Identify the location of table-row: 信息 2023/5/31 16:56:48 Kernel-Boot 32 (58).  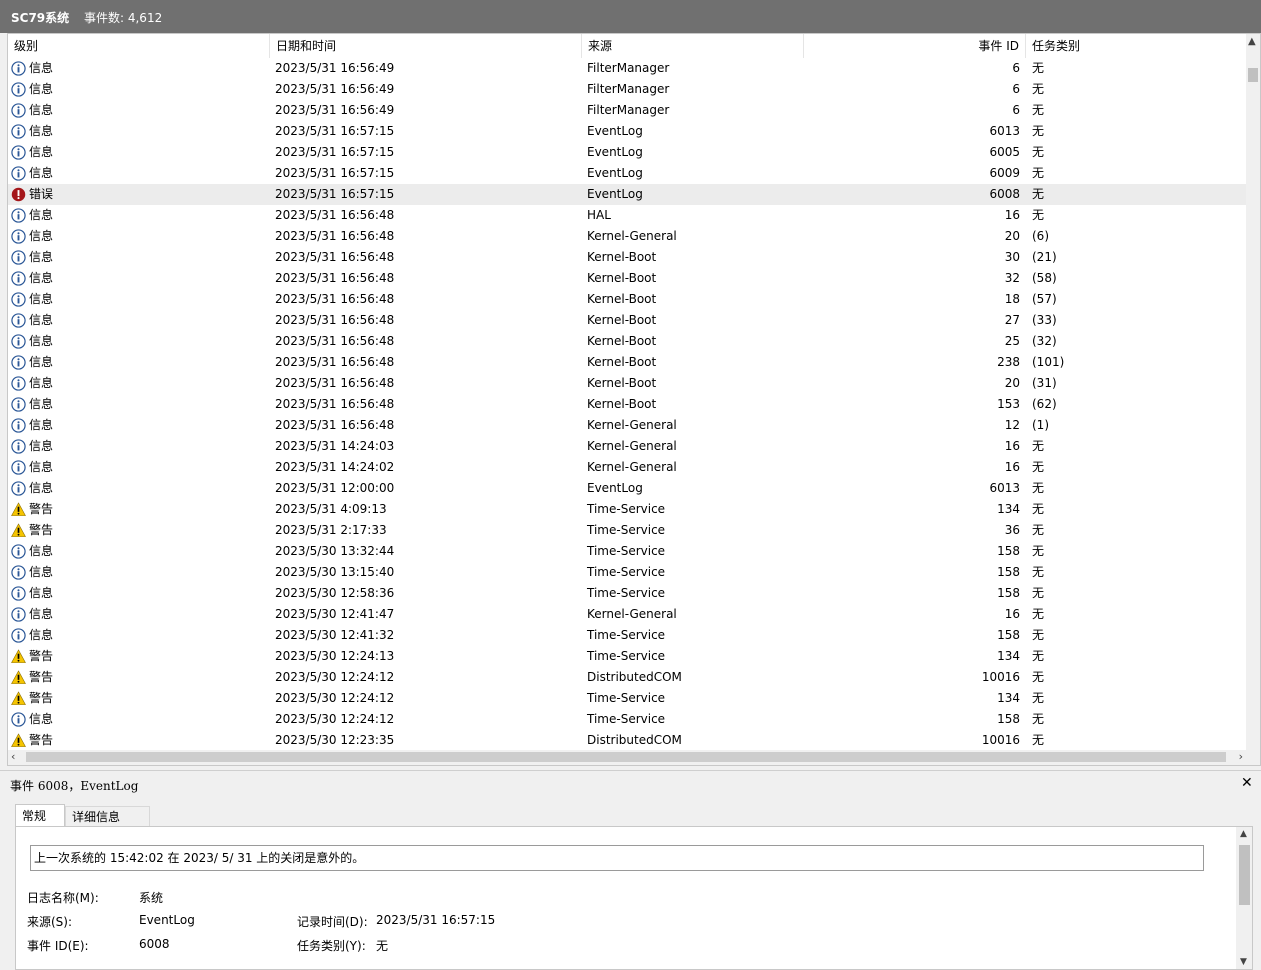
(627, 278).